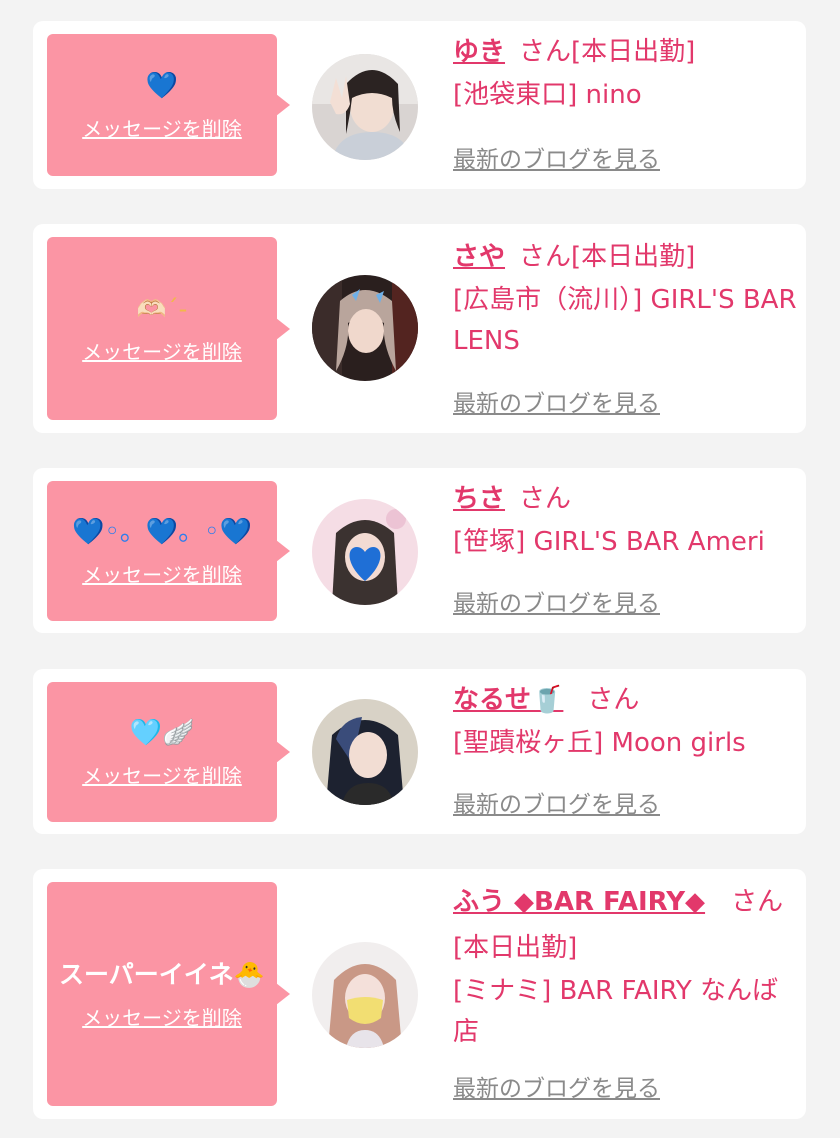  Describe the element at coordinates (547, 95) in the screenshot. I see `shop-name: [池袋東口] nino` at that location.